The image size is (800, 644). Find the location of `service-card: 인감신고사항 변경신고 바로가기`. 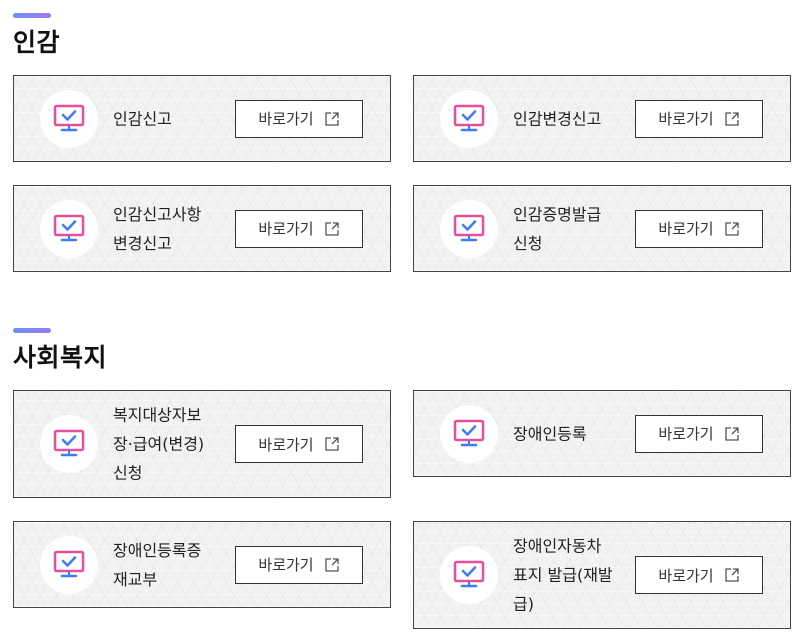

service-card: 인감신고사항 변경신고 바로가기 is located at coordinates (202, 228).